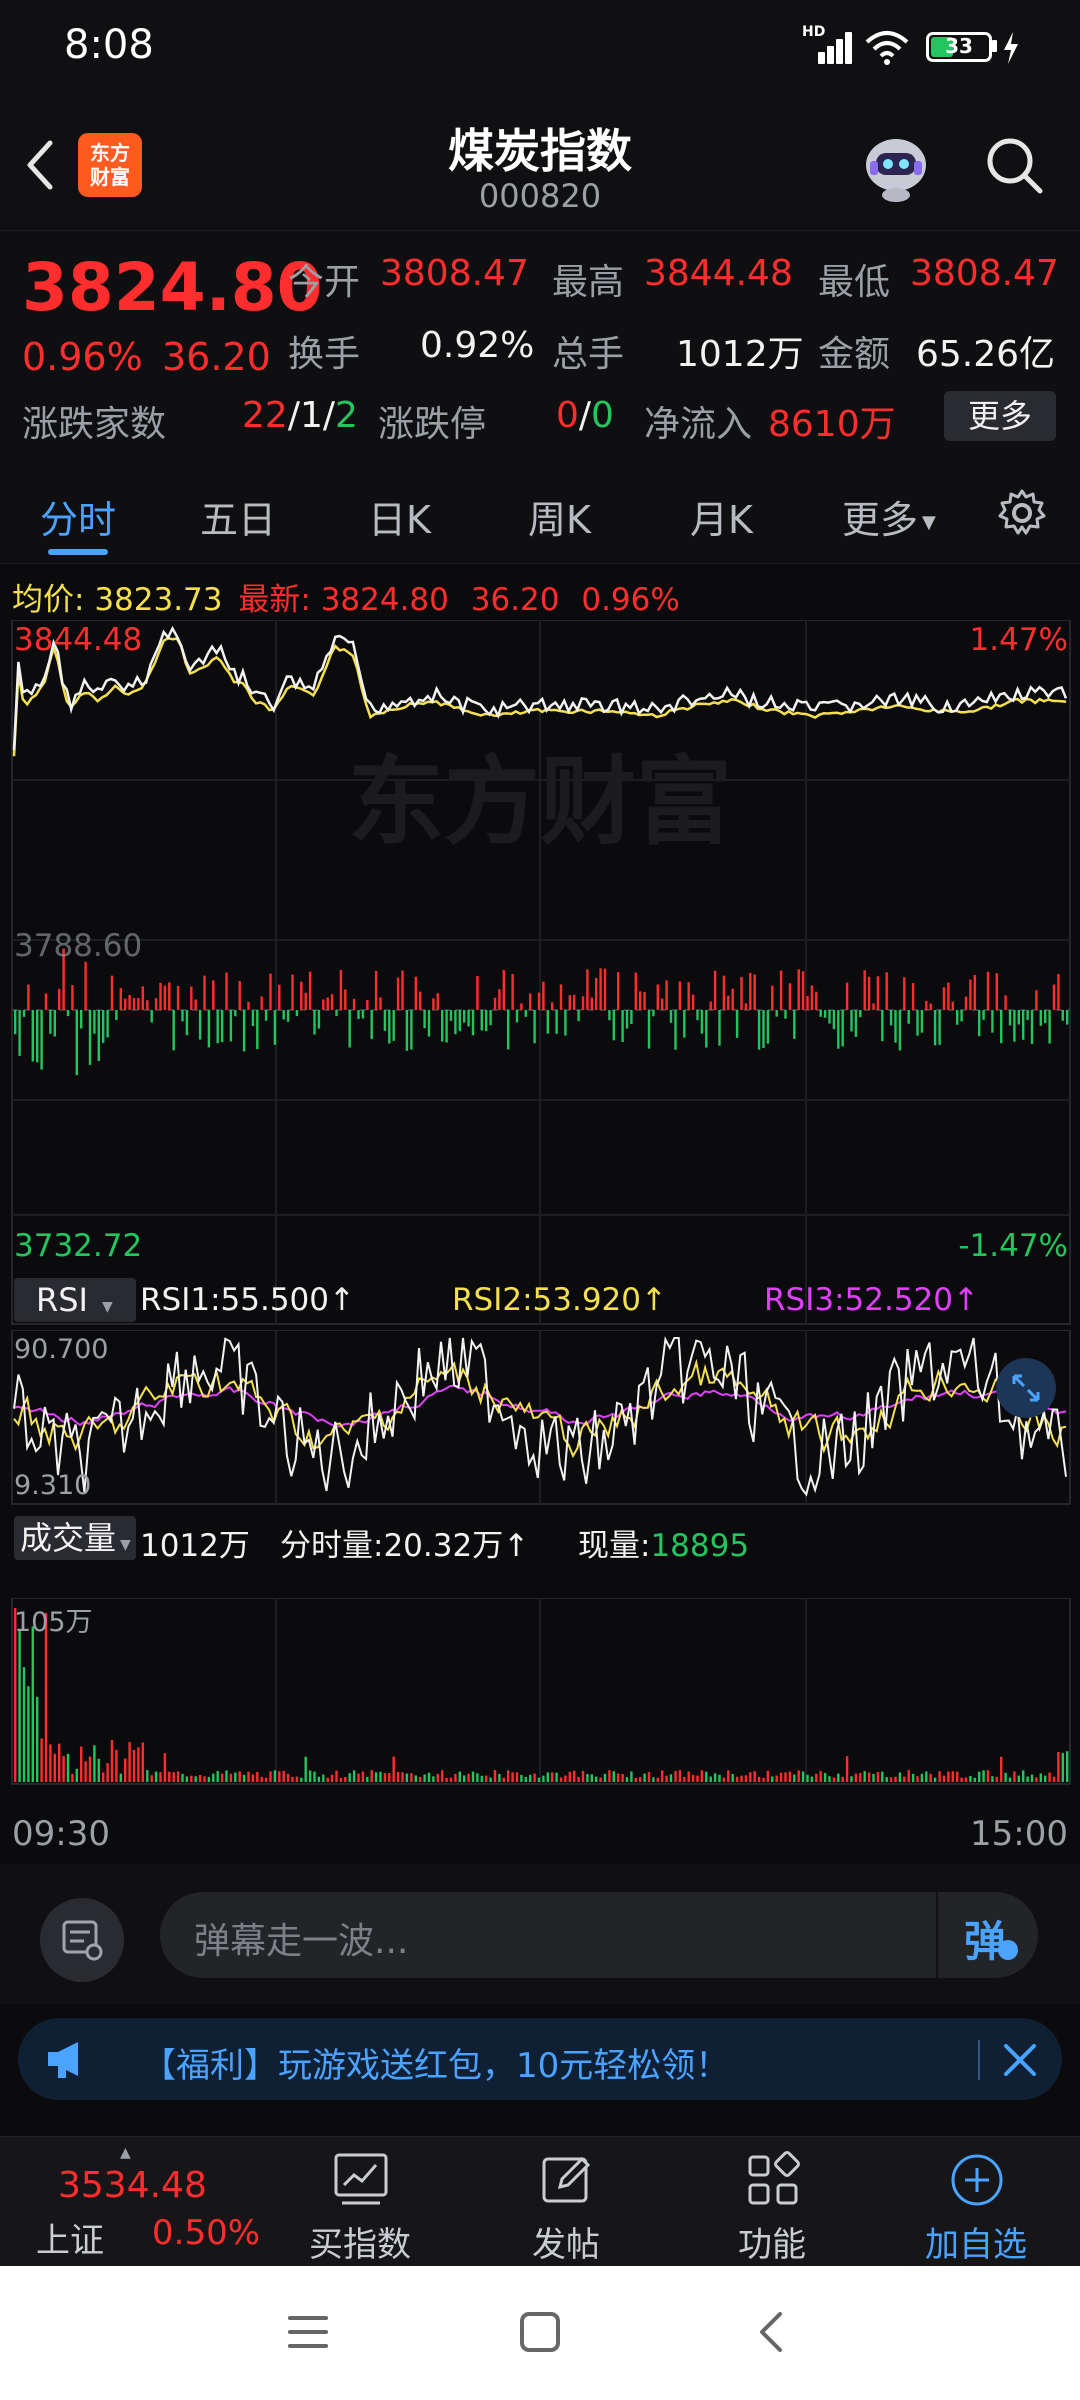 This screenshot has height=2400, width=1080. Describe the element at coordinates (53, 1622) in the screenshot. I see `volume-max-label: 105万` at that location.